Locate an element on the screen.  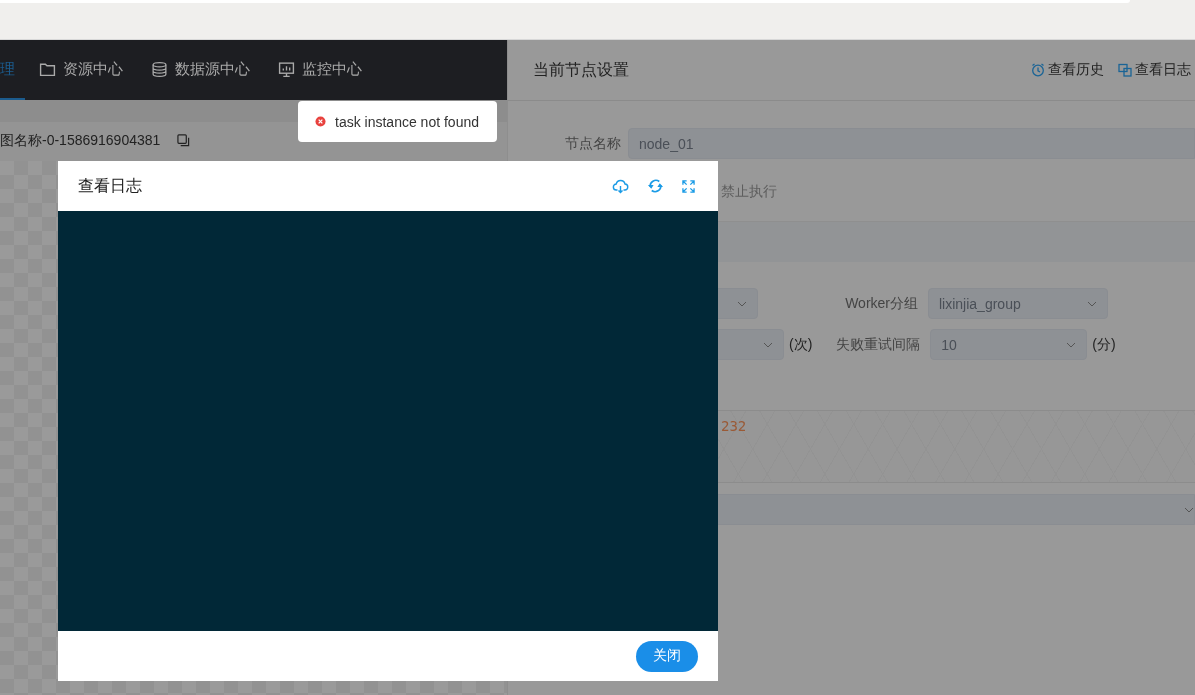
toast-message: task instance not found is located at coordinates (407, 121).